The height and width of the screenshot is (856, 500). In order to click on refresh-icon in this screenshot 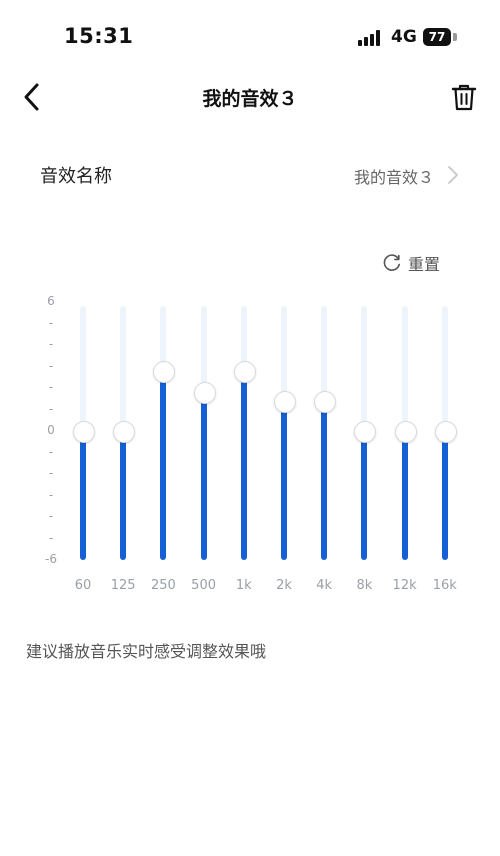, I will do `click(392, 262)`.